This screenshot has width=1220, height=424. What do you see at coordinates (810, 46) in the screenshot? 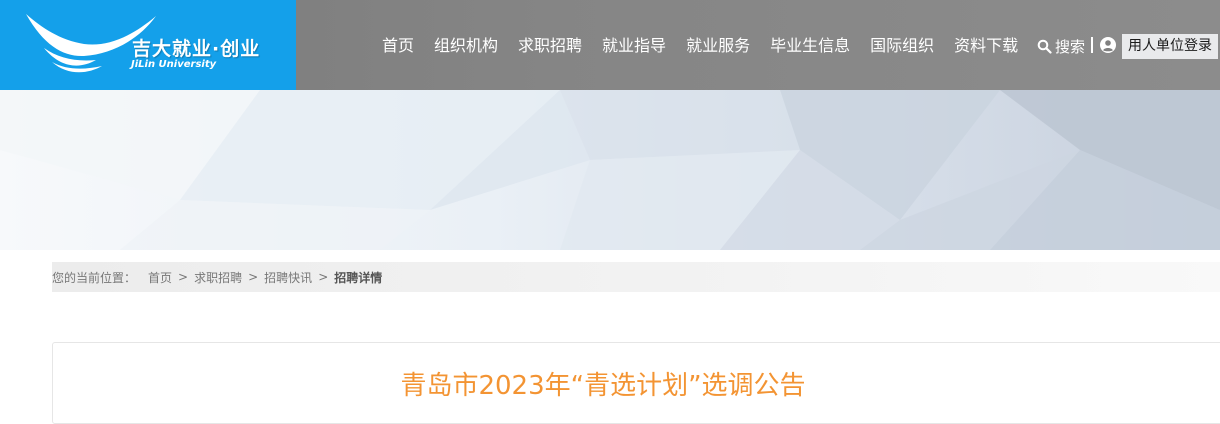
I see `nav-item-graduate-info: 毕业生信息` at bounding box center [810, 46].